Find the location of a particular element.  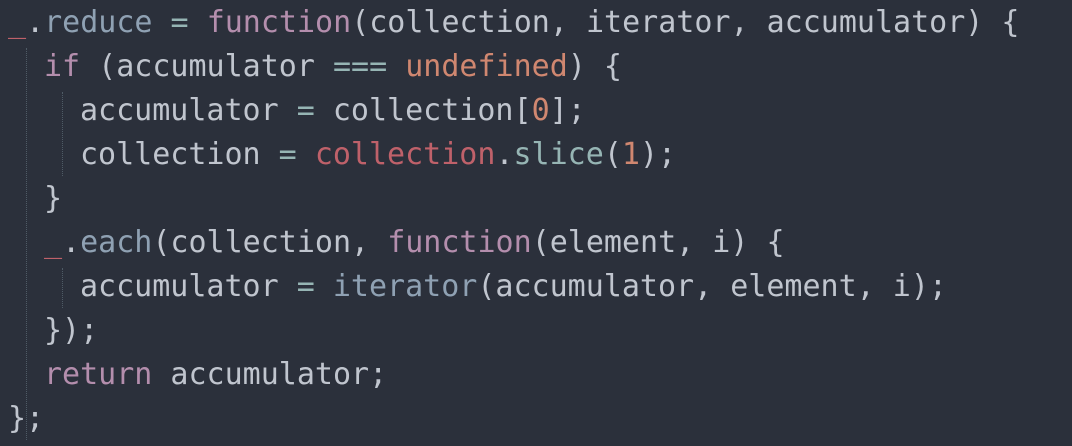

token: }; is located at coordinates (26, 418).